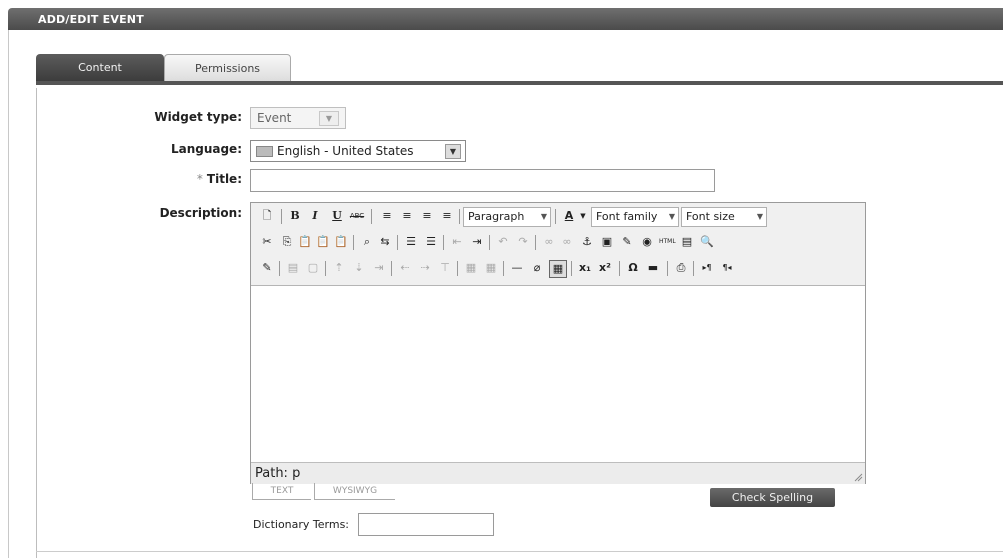 This screenshot has height=558, width=1003. What do you see at coordinates (387, 216) in the screenshot?
I see `align-left-icon: ≡` at bounding box center [387, 216].